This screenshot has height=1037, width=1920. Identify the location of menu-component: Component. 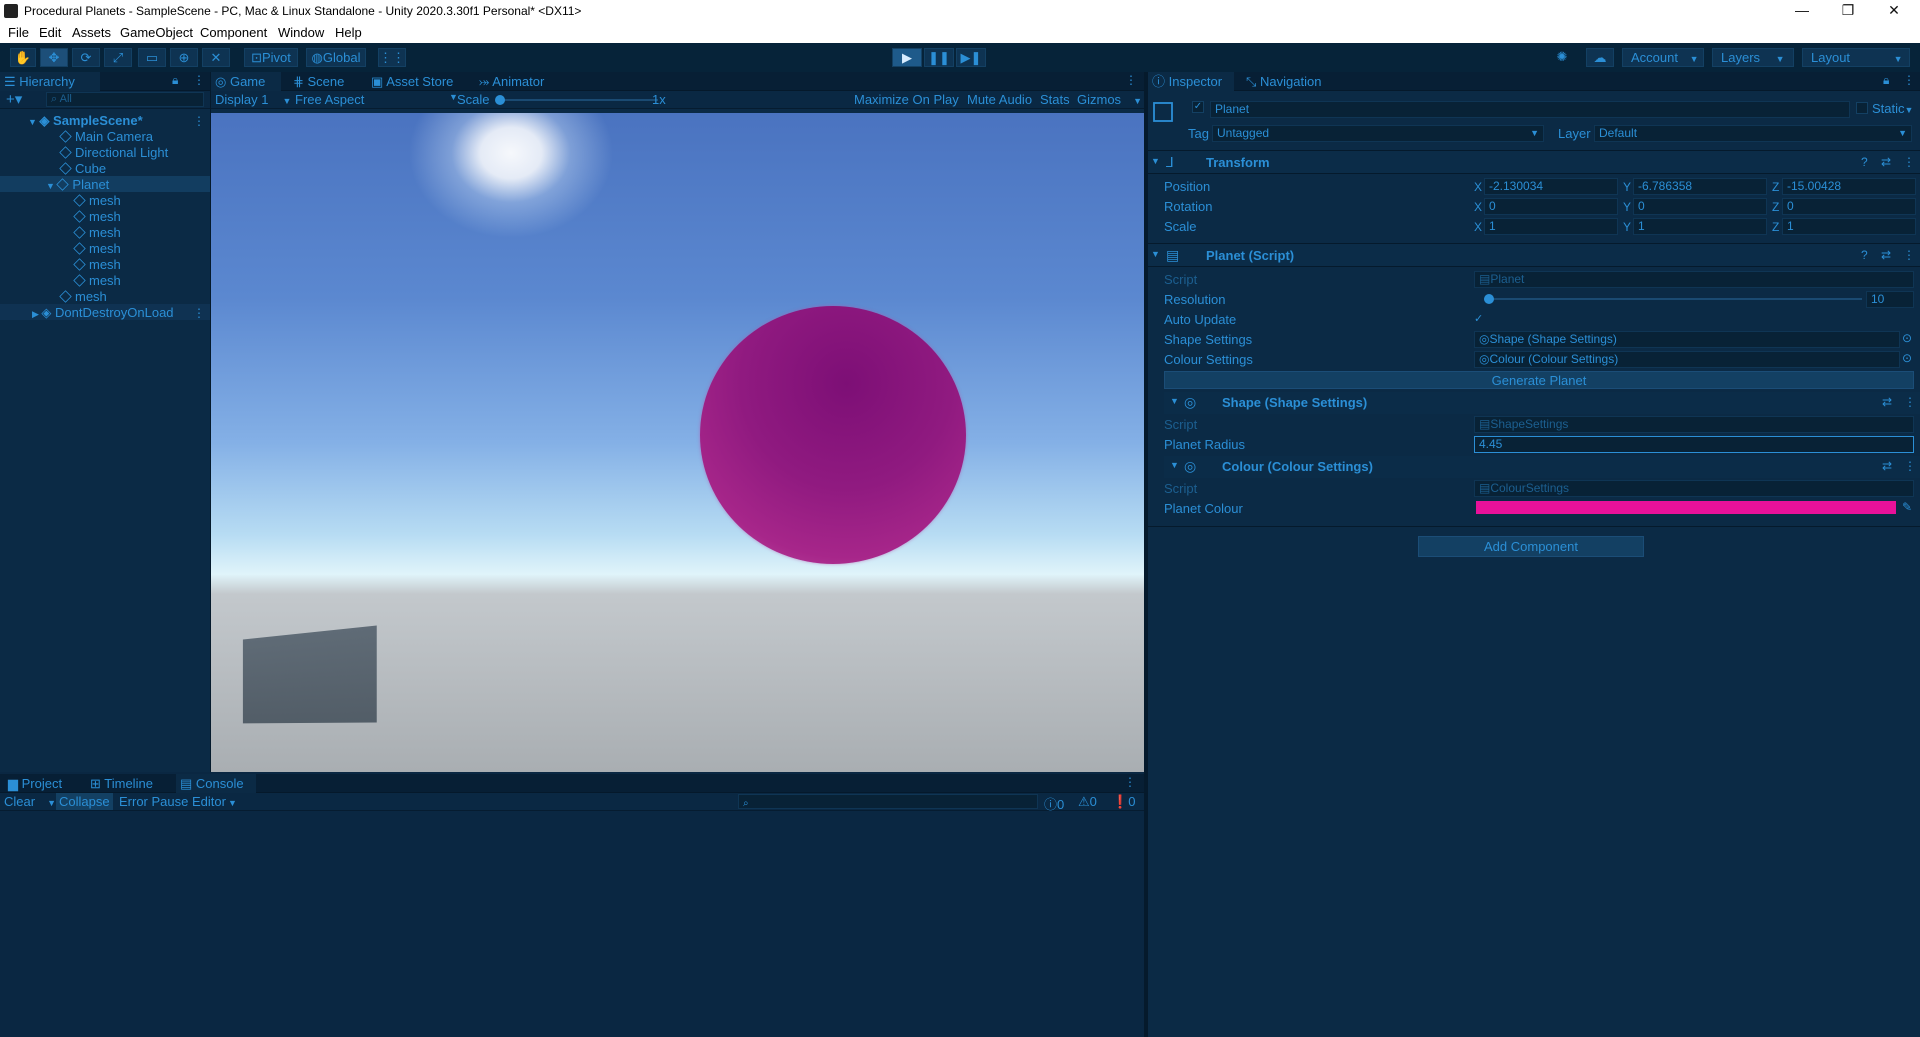
(233, 32).